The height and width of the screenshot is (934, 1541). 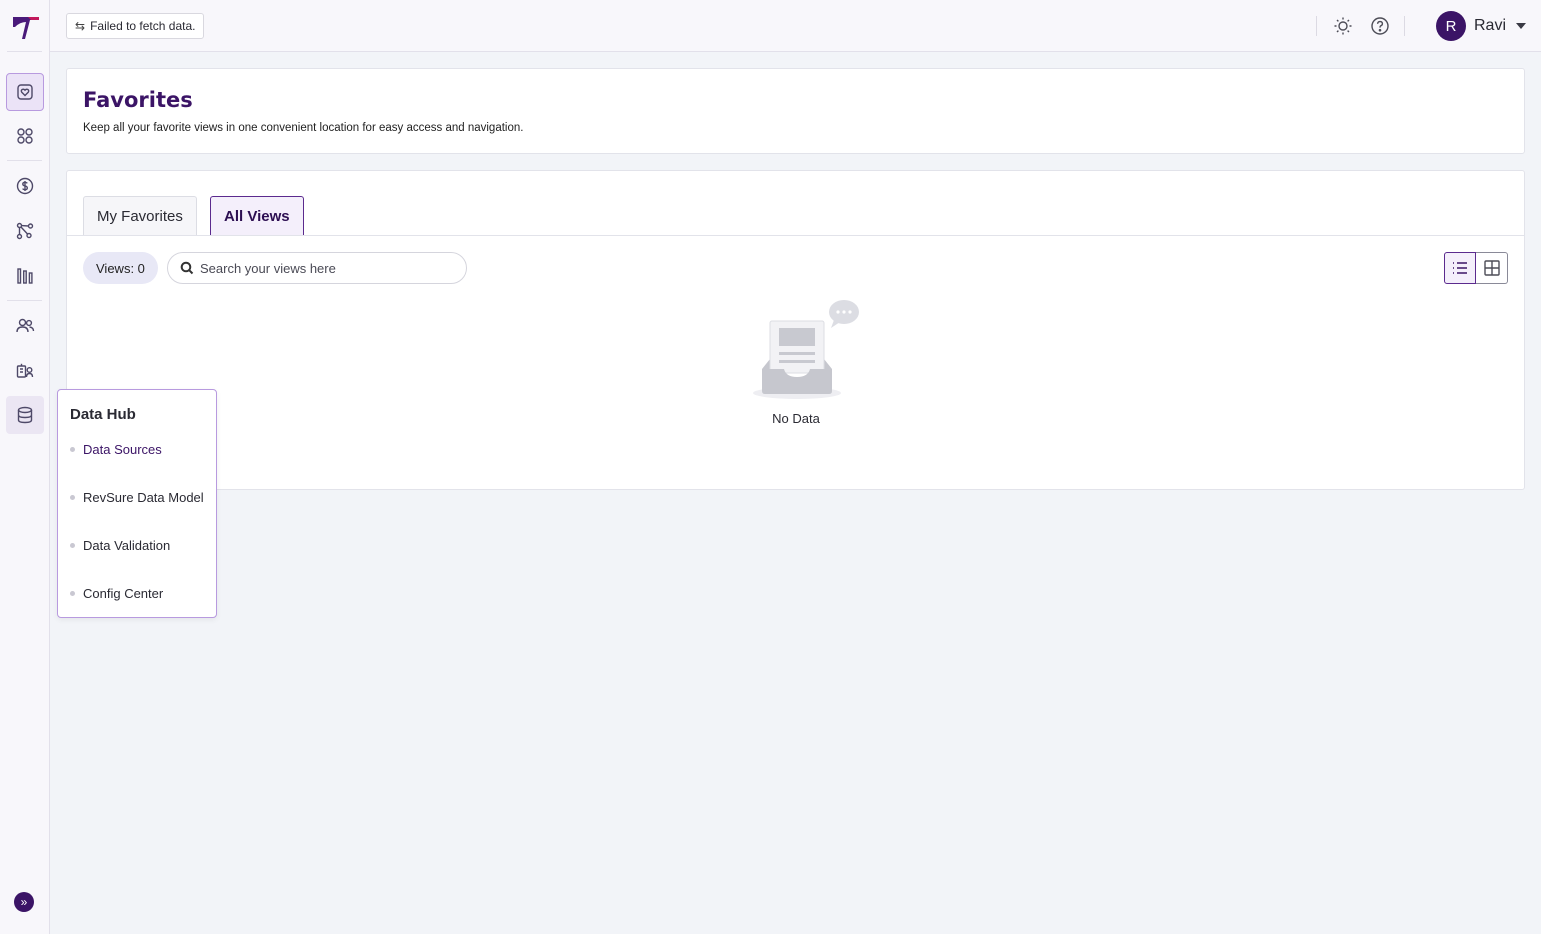 I want to click on help-circle-icon, so click(x=1380, y=26).